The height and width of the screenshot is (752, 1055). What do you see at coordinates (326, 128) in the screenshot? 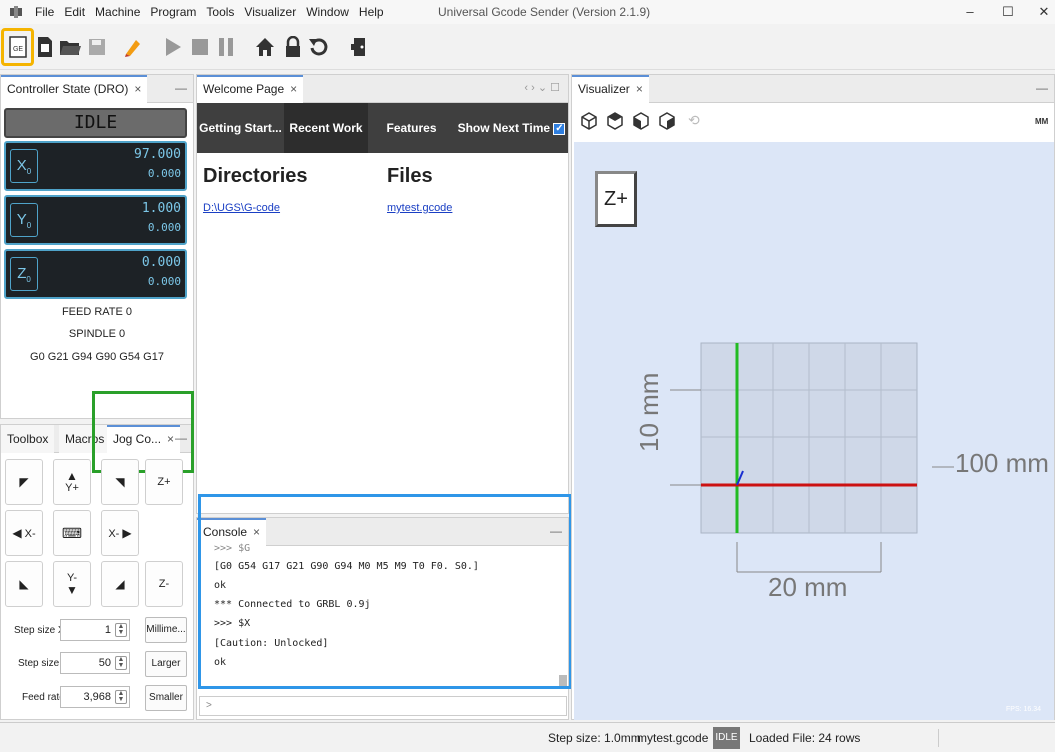
I see `tab-recent-work: Recent Work` at bounding box center [326, 128].